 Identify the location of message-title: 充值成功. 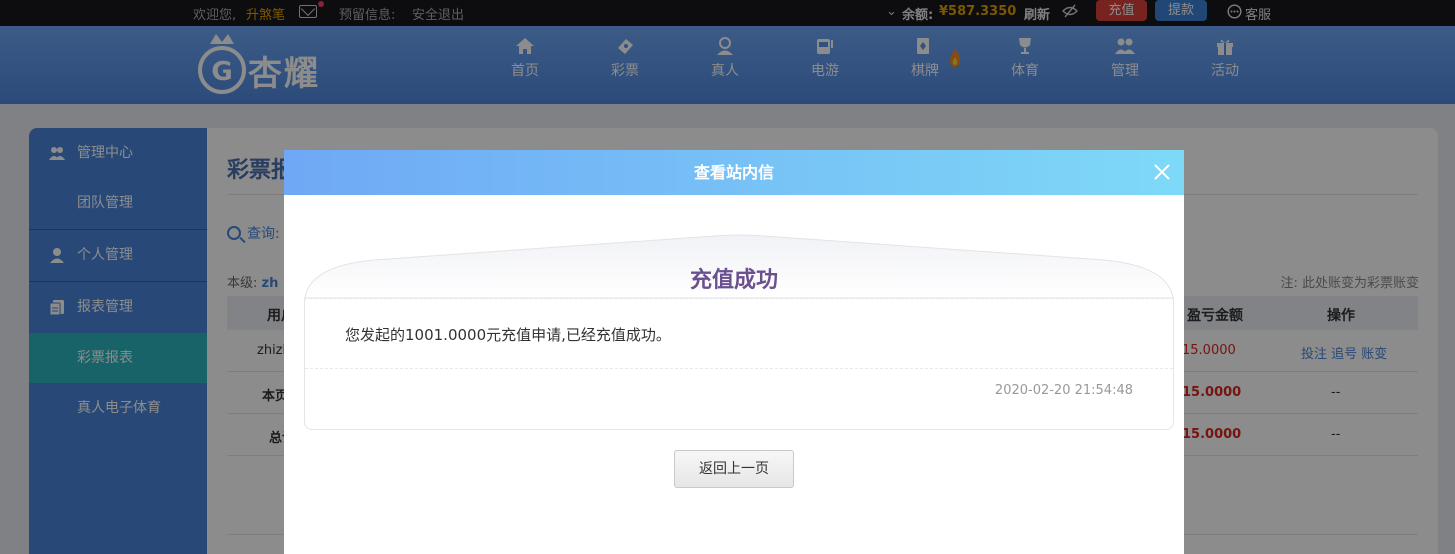
(733, 280).